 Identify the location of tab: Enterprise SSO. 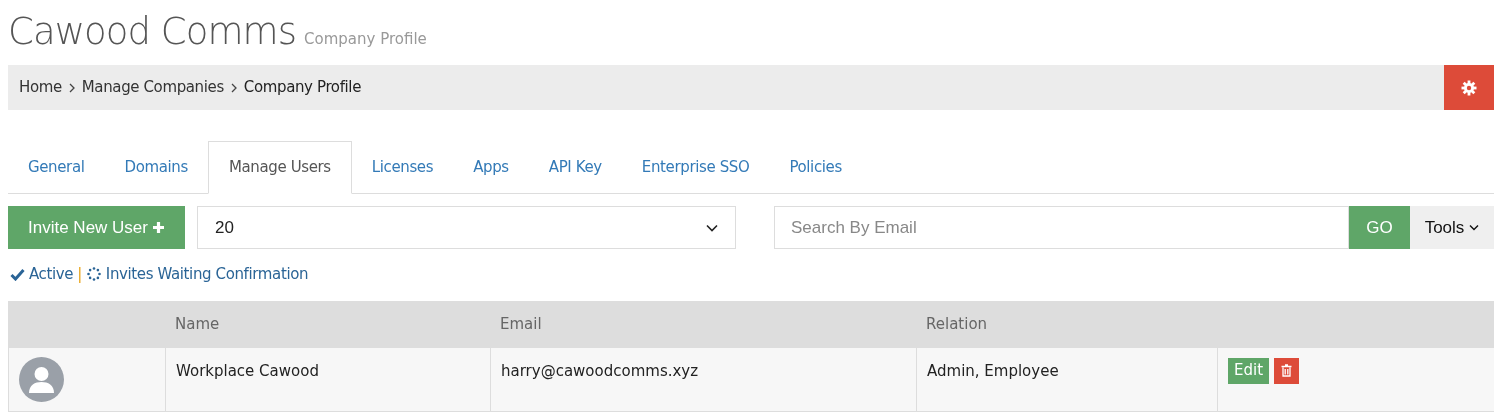
(695, 167).